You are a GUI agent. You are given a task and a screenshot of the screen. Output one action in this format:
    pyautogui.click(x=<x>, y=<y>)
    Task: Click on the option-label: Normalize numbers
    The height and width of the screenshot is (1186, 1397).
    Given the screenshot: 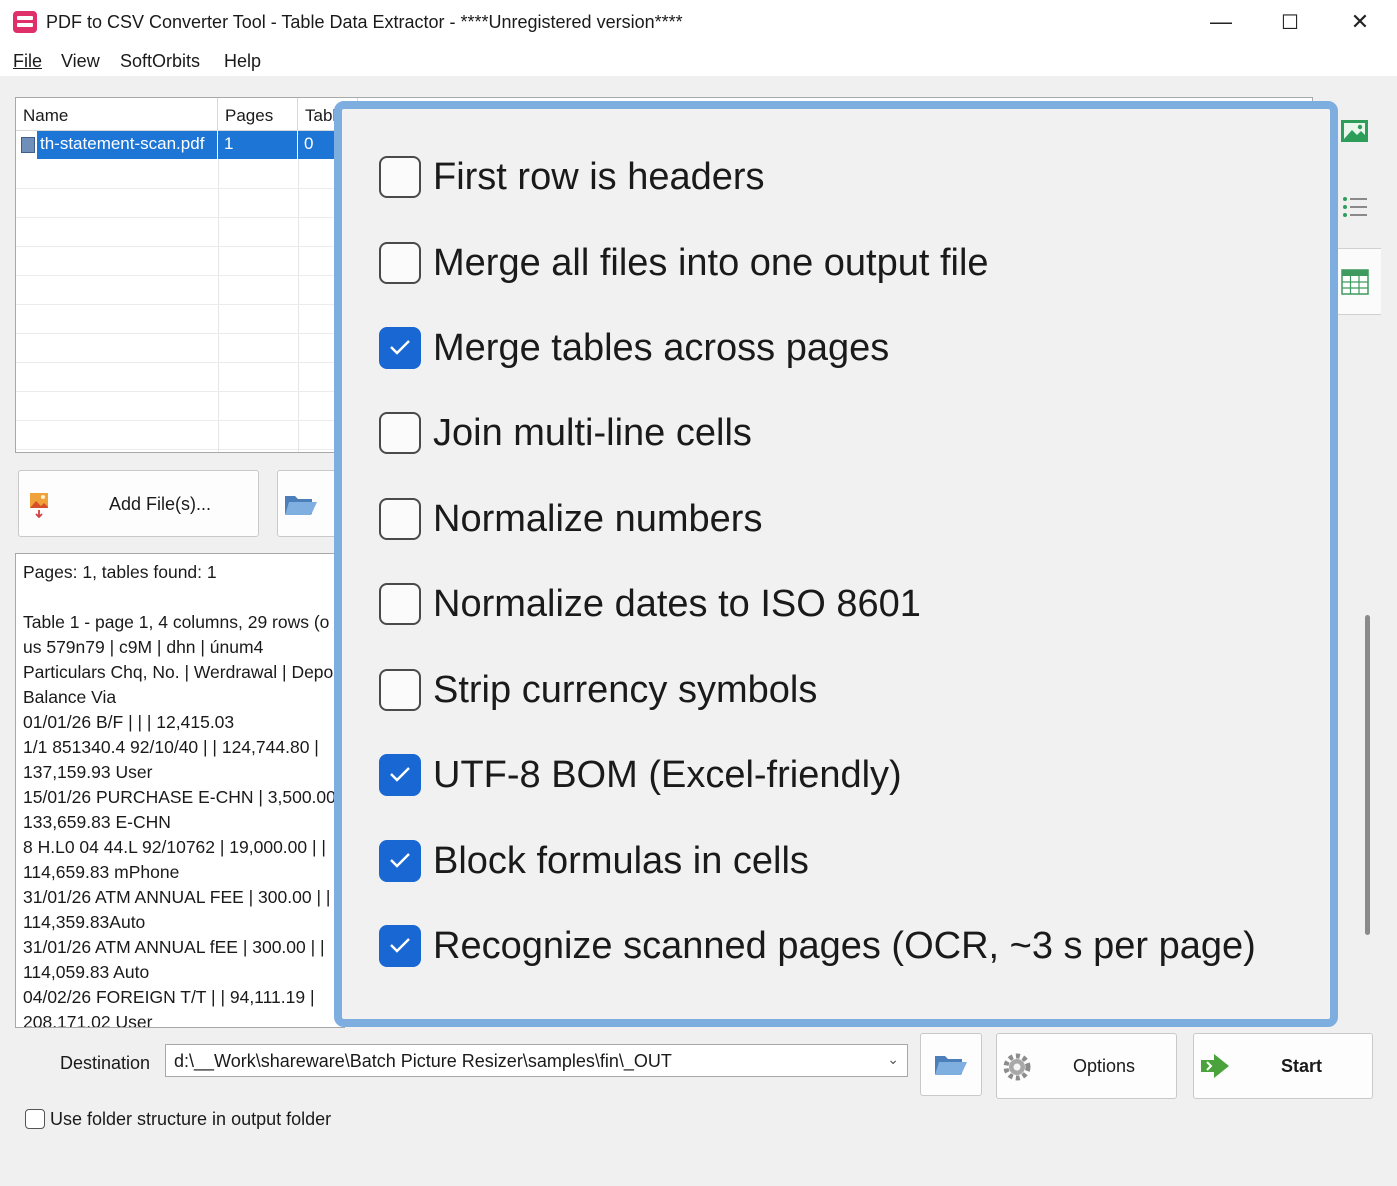 What is the action you would take?
    pyautogui.click(x=598, y=519)
    